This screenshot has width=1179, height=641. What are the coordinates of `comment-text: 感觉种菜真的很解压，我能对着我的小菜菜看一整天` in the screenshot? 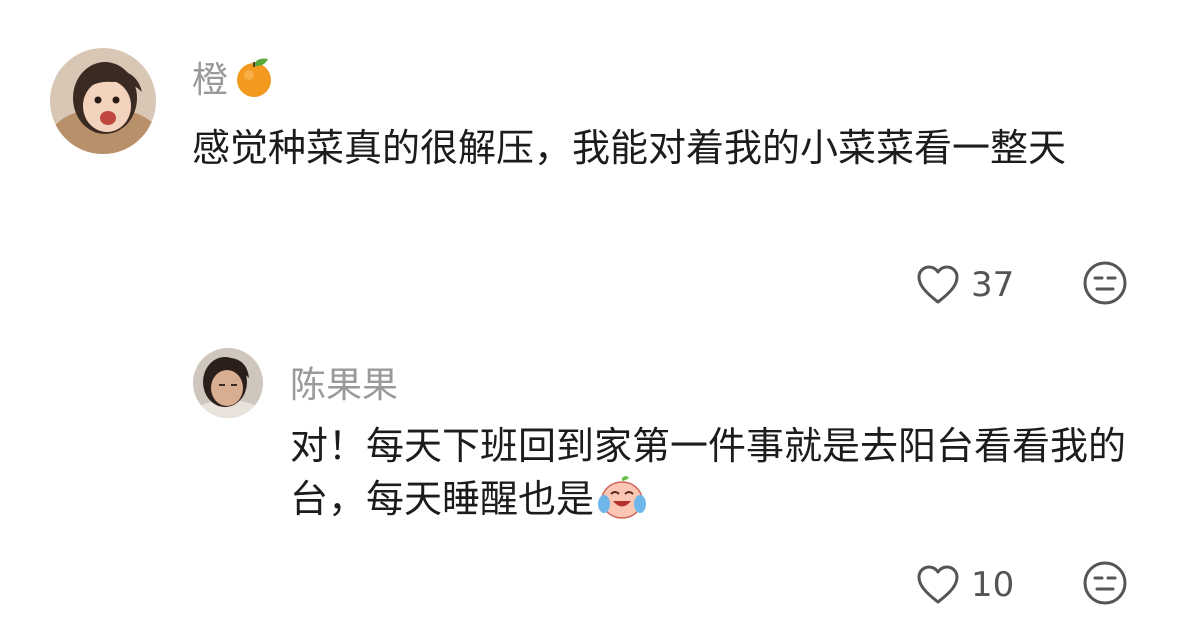 It's located at (629, 148).